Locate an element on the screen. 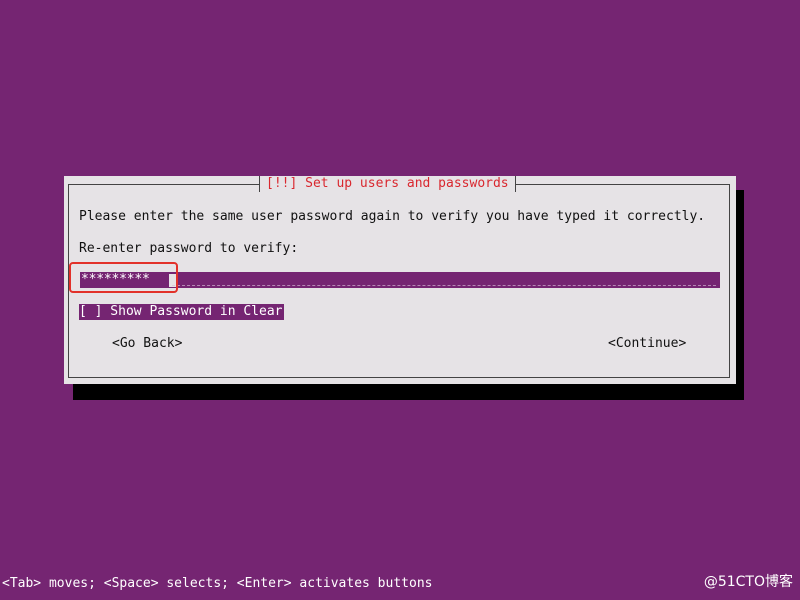 The image size is (800, 600). go-back-button: <Go Back> is located at coordinates (147, 344).